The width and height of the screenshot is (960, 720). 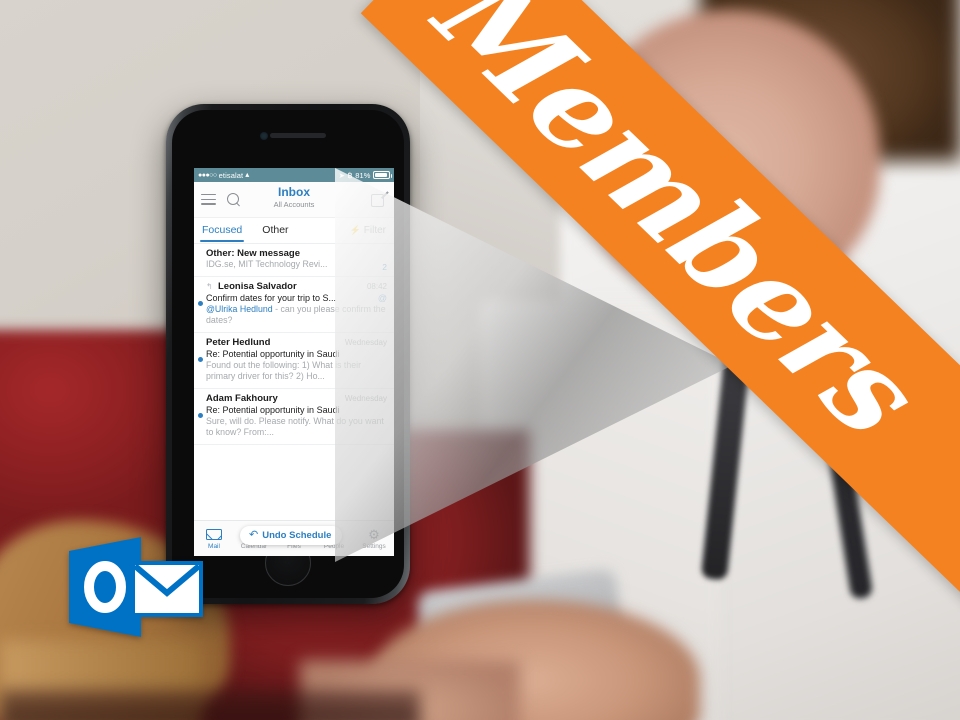 I want to click on carrier-label: etisalat, so click(x=231, y=175).